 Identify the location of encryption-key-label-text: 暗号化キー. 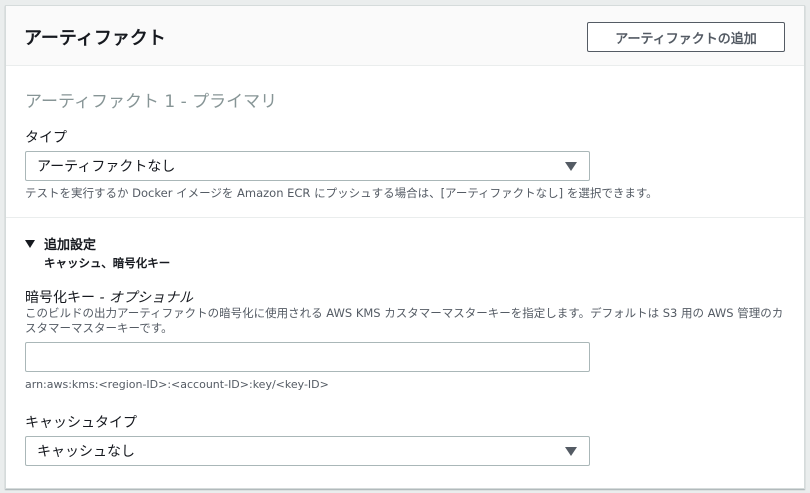
(60, 298).